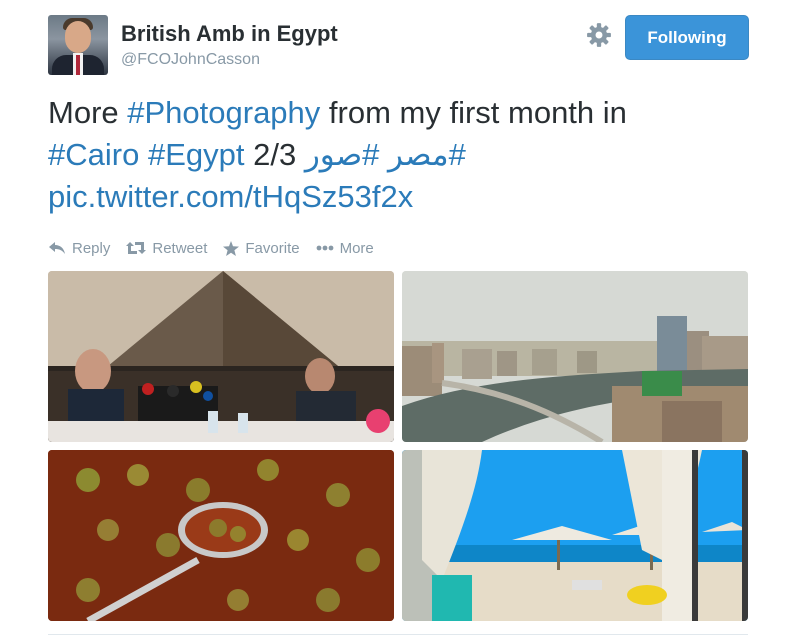 This screenshot has width=797, height=639. What do you see at coordinates (136, 248) in the screenshot?
I see `retweet-icon` at bounding box center [136, 248].